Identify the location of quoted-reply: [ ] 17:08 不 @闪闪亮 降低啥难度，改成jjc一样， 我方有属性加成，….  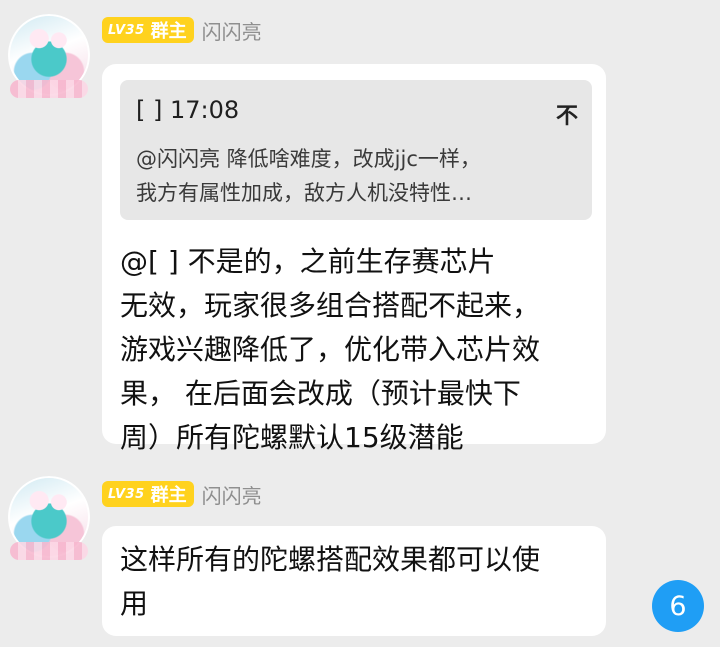
(356, 150).